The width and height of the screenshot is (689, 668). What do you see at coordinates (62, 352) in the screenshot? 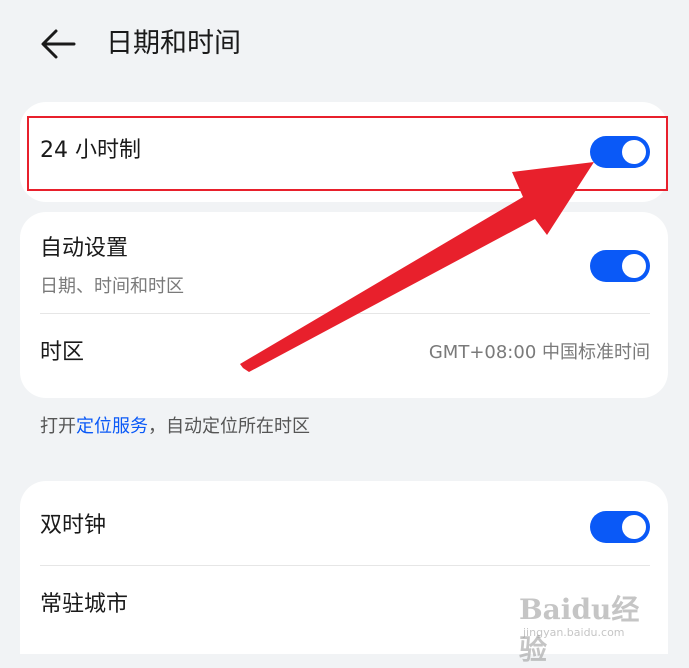
I see `label-timezone: 时区` at bounding box center [62, 352].